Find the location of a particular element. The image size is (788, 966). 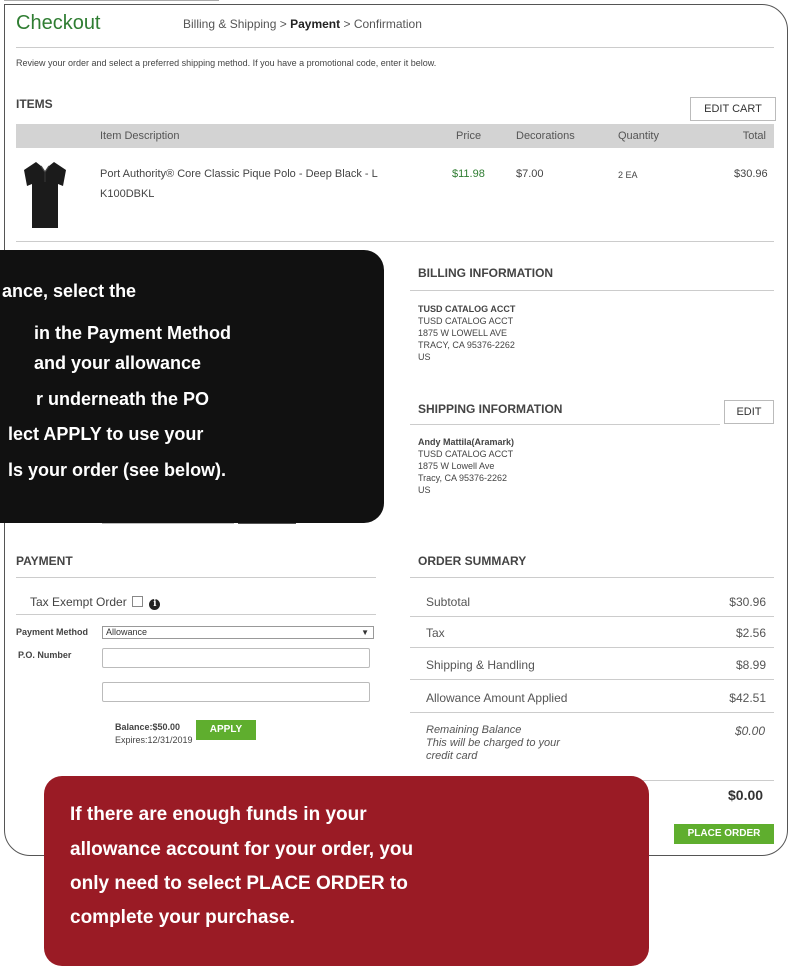

item-sku: K100DBKL is located at coordinates (127, 194).